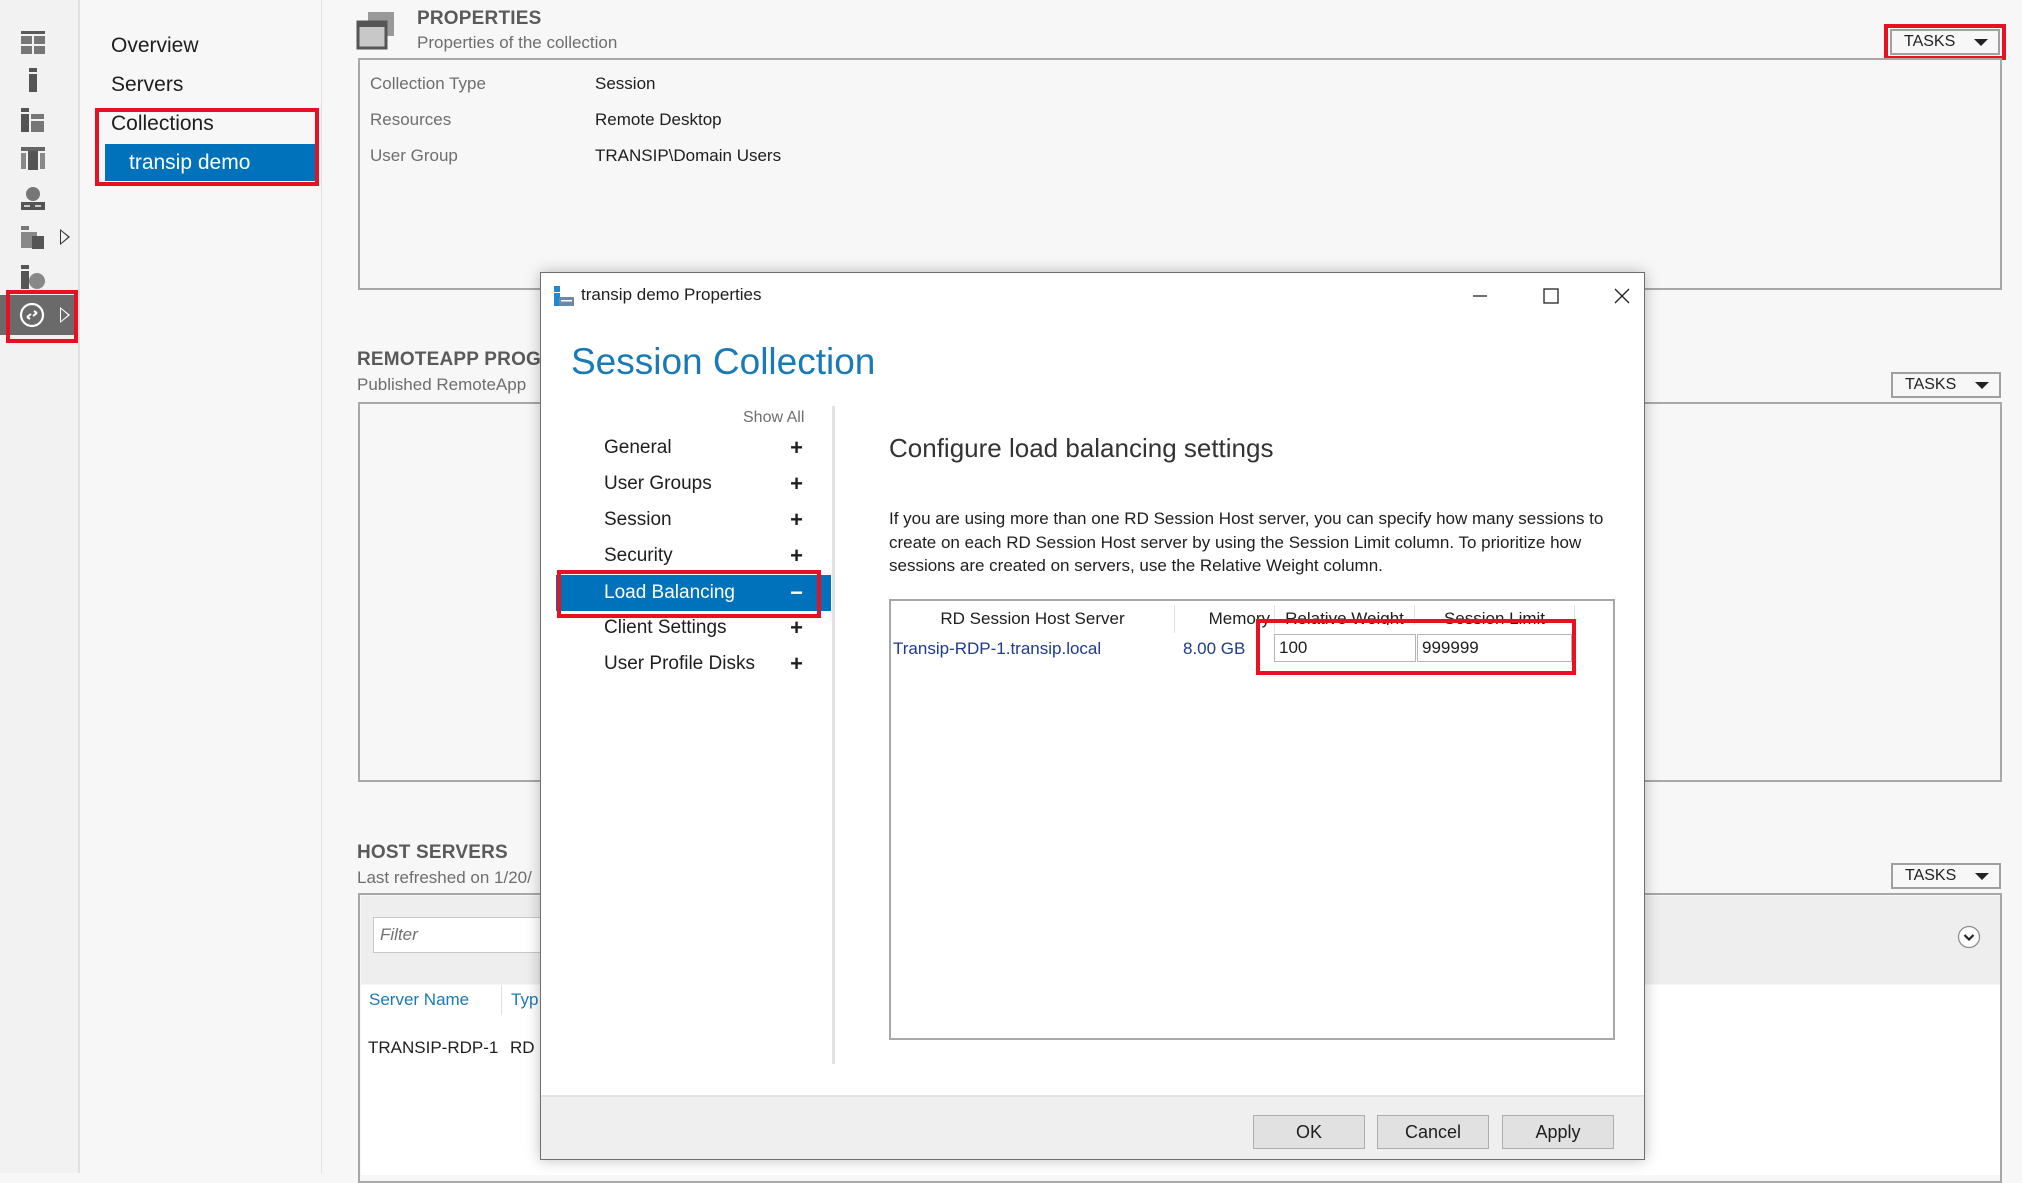 Image resolution: width=2022 pixels, height=1183 pixels. What do you see at coordinates (564, 296) in the screenshot?
I see `collection-app-icon` at bounding box center [564, 296].